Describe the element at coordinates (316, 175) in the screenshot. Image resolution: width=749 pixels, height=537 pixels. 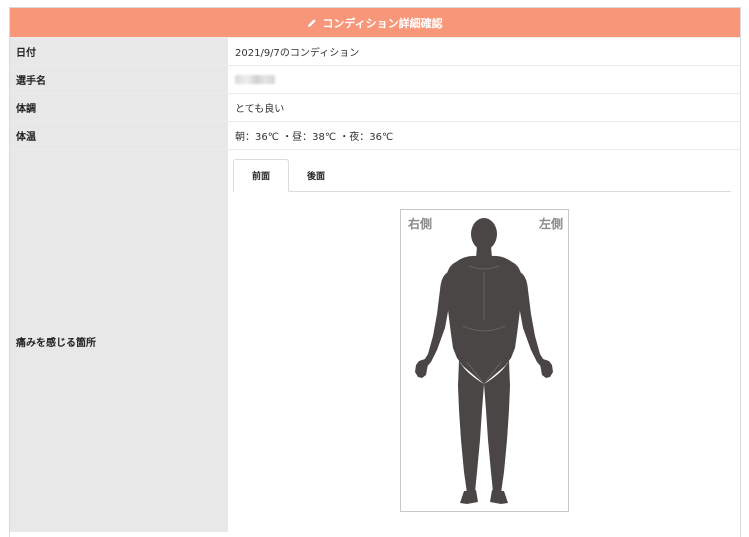
I see `tab-back: 後面` at that location.